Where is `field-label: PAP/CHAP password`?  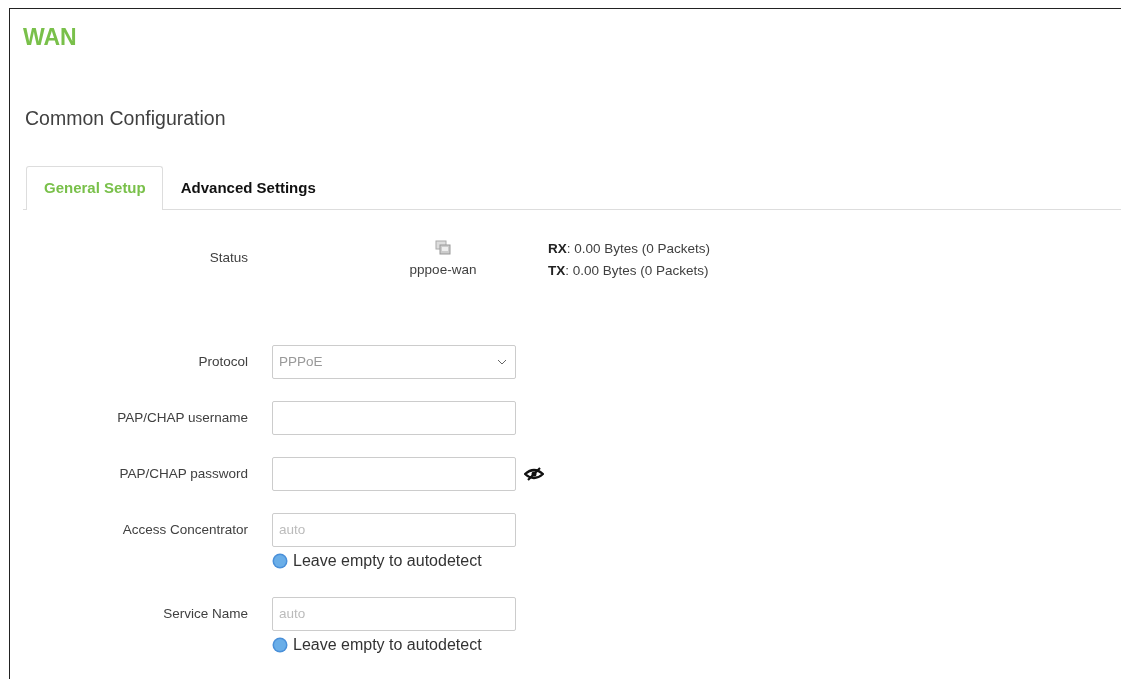 field-label: PAP/CHAP password is located at coordinates (183, 473).